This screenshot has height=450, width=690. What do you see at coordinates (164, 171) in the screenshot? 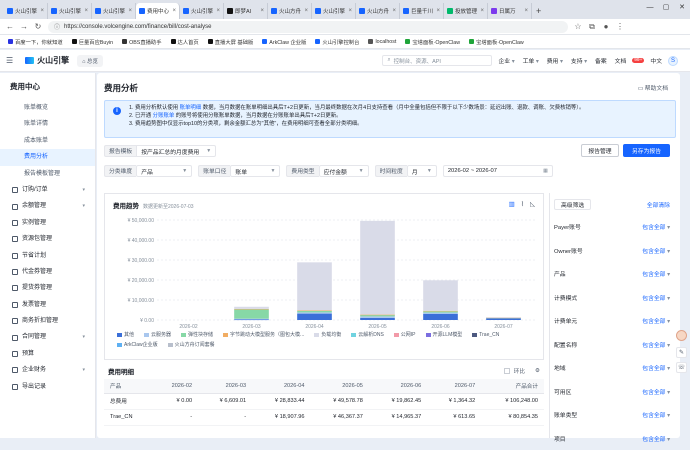
I see `dimension-select: 产品▼` at bounding box center [164, 171].